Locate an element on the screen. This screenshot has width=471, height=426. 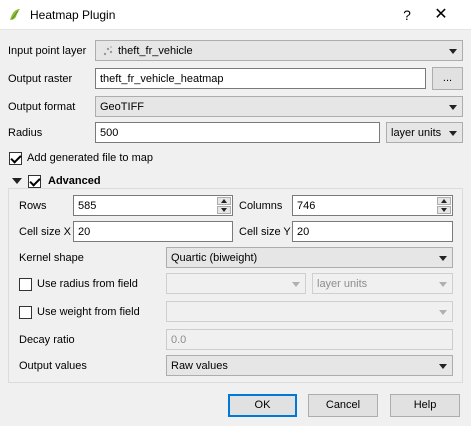
radius-field-combo is located at coordinates (236, 283).